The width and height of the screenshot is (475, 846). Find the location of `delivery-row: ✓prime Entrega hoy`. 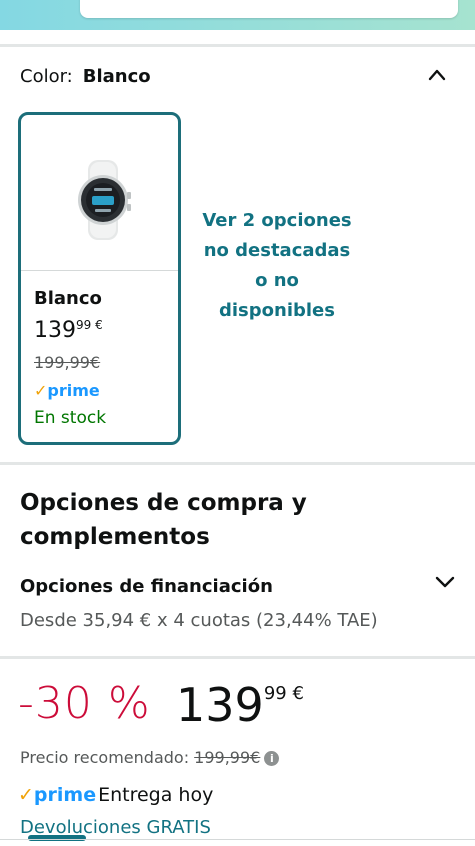

delivery-row: ✓prime Entrega hoy is located at coordinates (115, 795).